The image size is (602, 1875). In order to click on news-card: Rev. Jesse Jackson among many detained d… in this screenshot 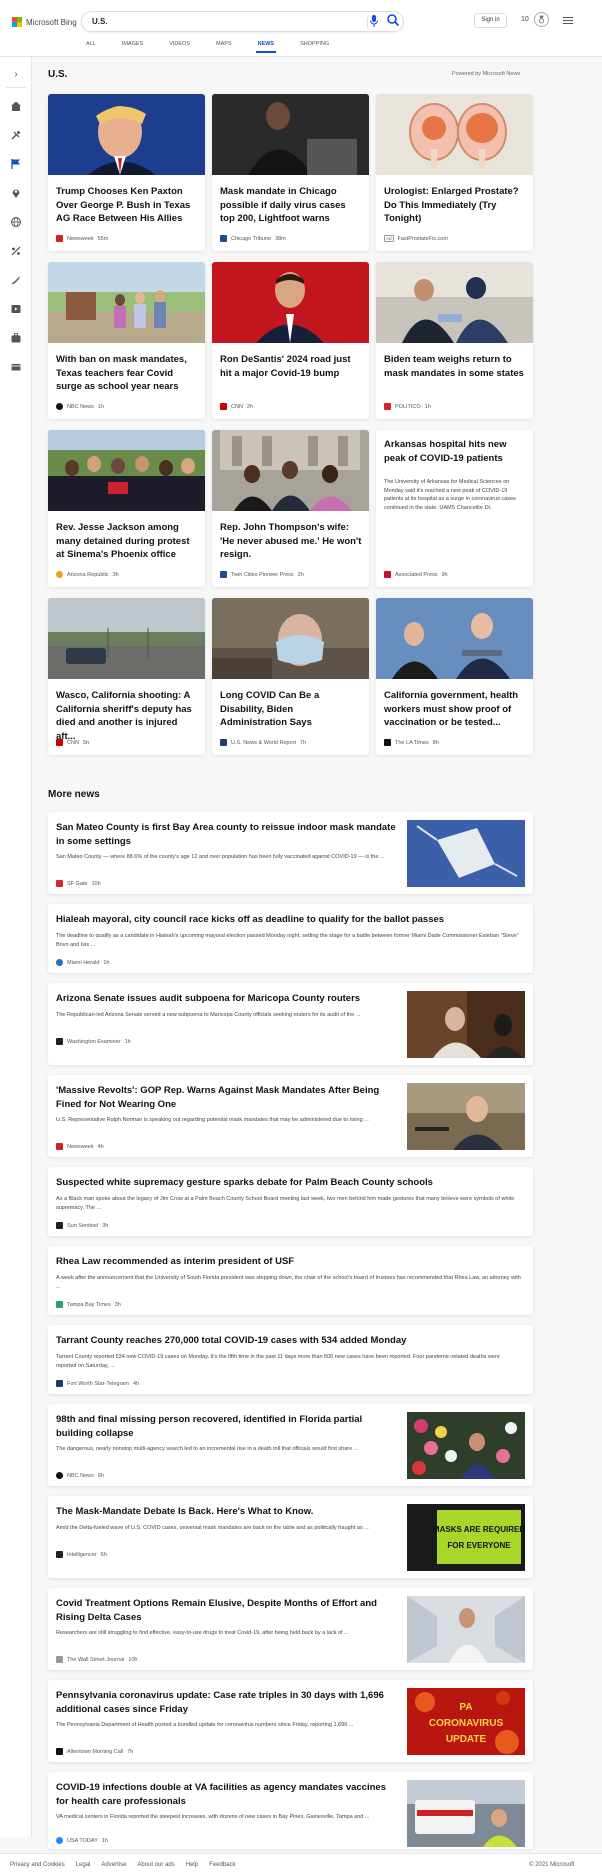, I will do `click(126, 508)`.